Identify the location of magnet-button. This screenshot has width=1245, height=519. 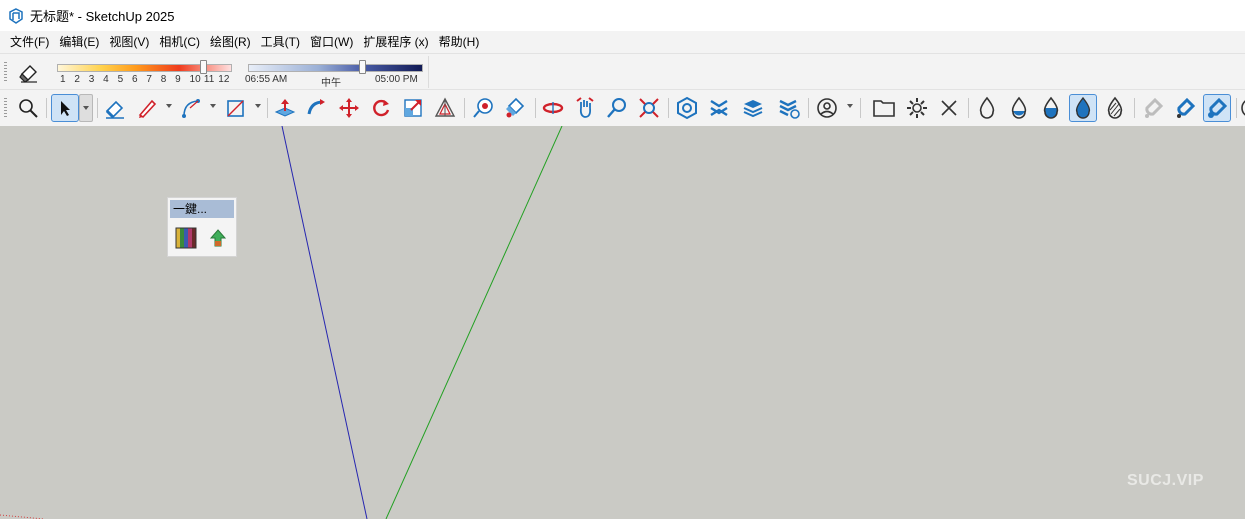
(1185, 108).